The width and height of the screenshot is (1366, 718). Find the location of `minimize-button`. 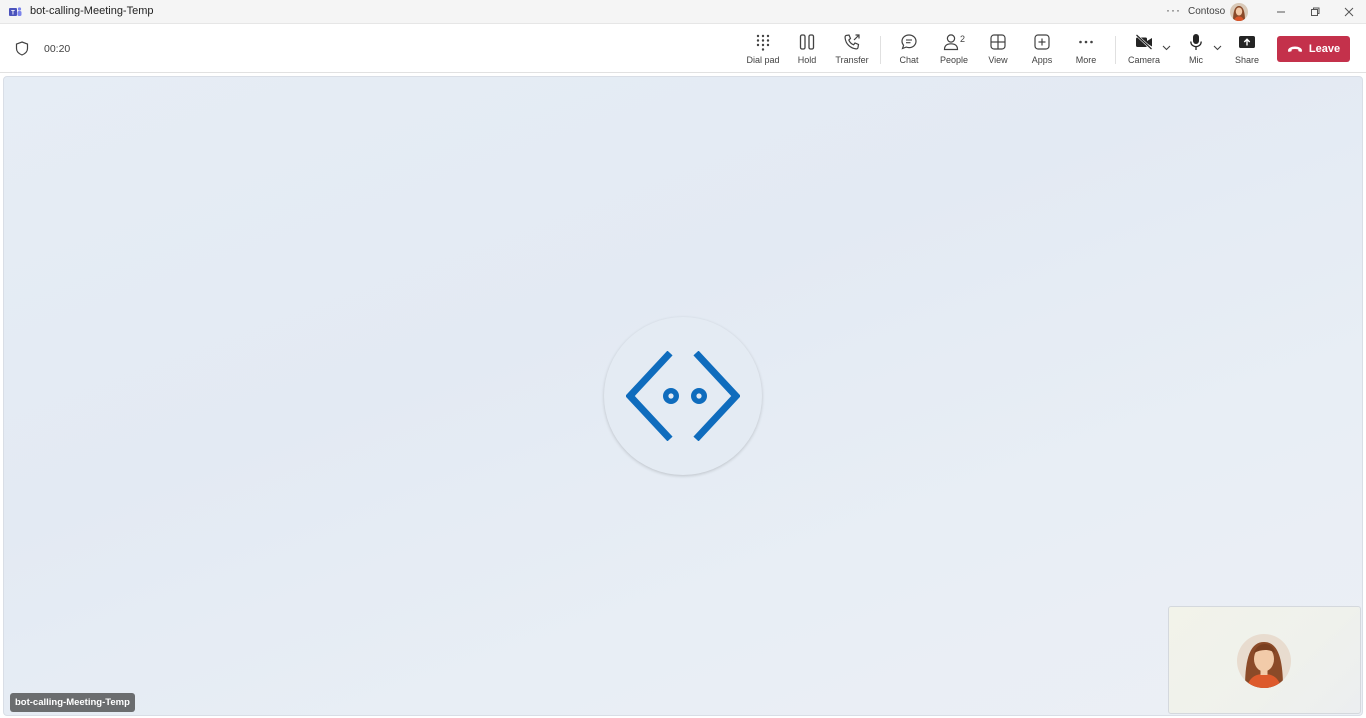

minimize-button is located at coordinates (1281, 12).